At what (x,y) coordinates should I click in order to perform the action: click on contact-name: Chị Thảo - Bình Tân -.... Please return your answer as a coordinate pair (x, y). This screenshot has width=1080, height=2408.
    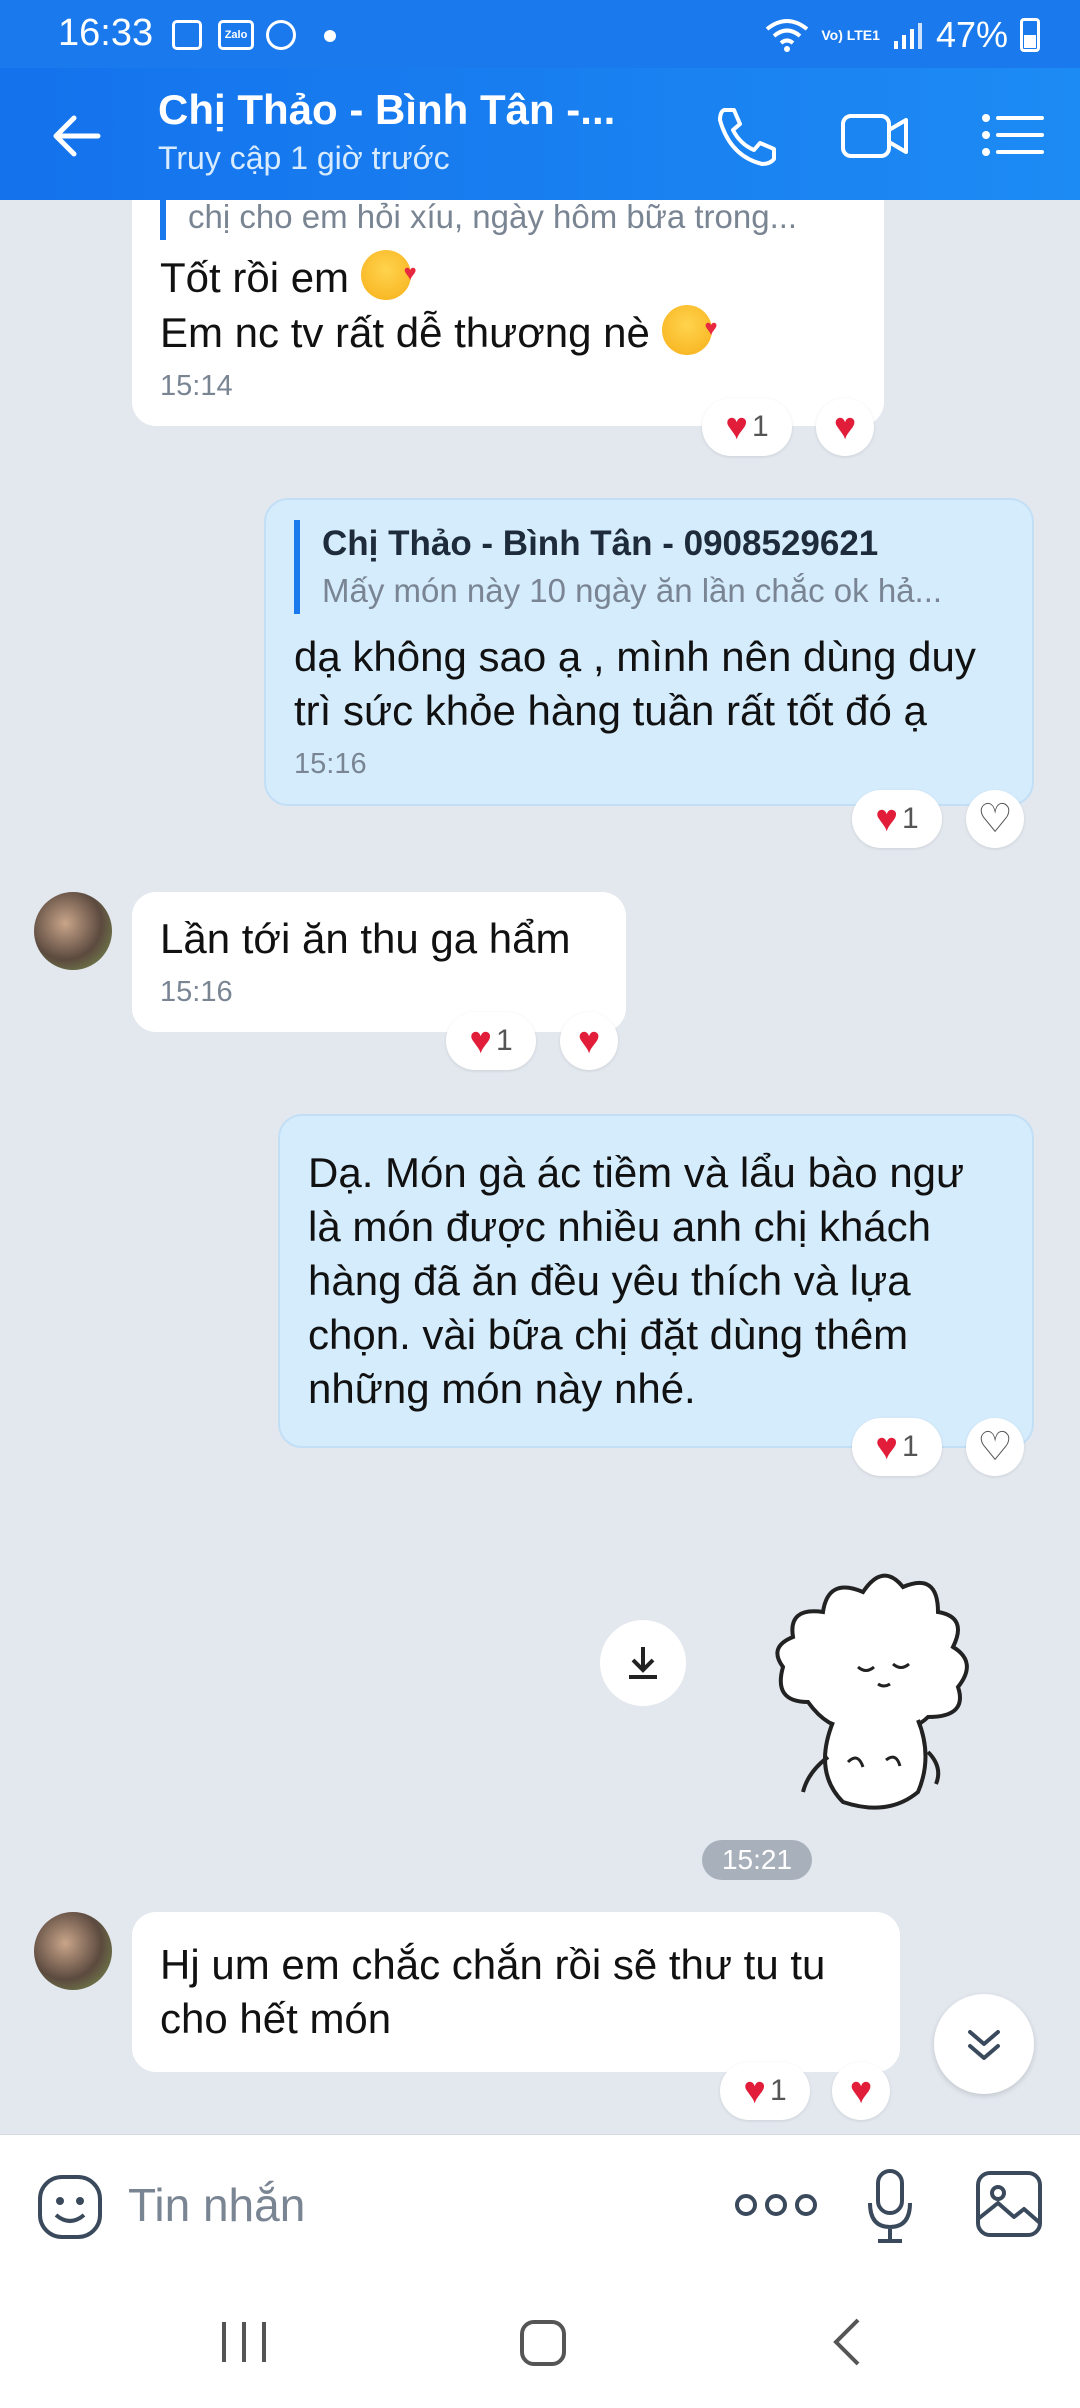
    Looking at the image, I should click on (386, 110).